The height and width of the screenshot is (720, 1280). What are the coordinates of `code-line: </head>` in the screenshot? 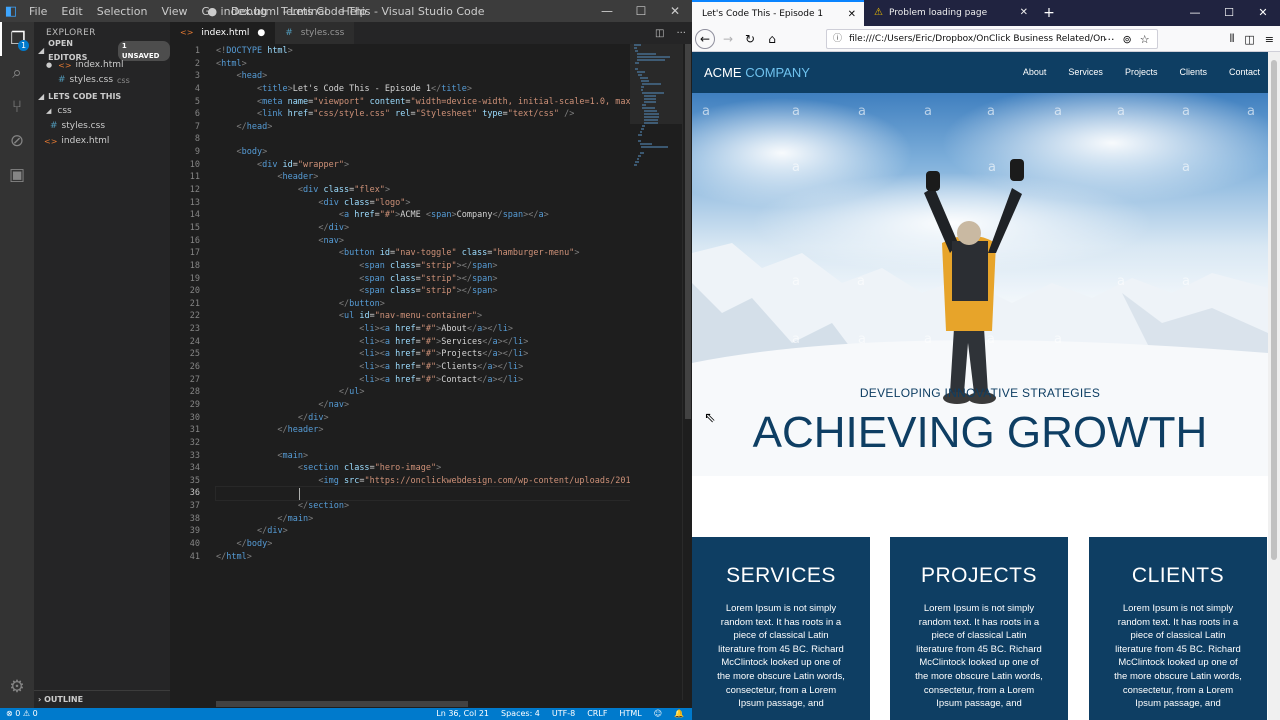 It's located at (423, 127).